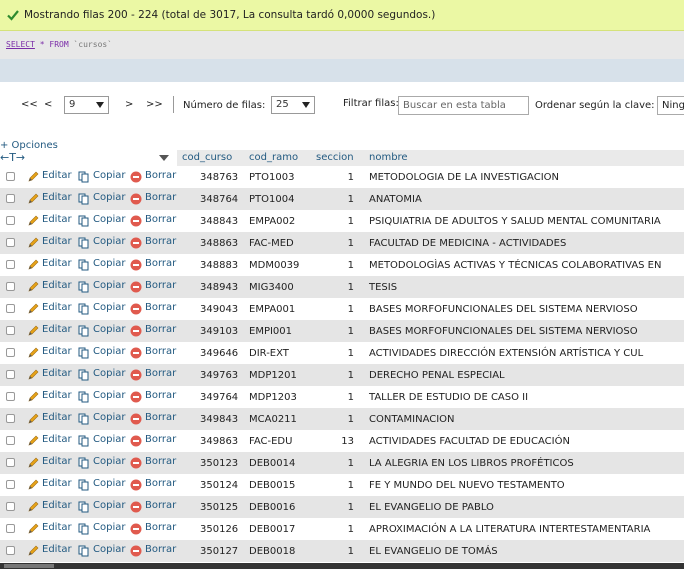 The image size is (684, 569). Describe the element at coordinates (388, 157) in the screenshot. I see `column-header-nombre: nombre` at that location.